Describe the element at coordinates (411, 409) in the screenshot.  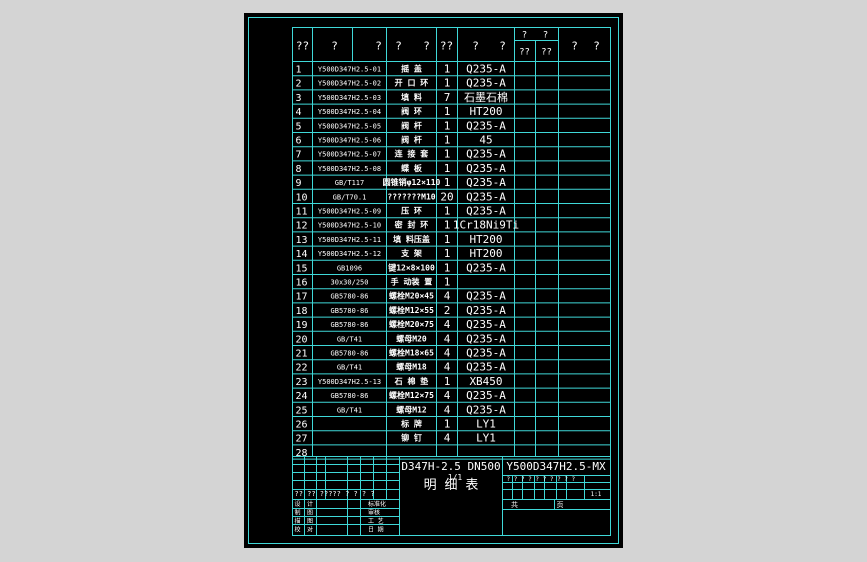
I see `row-name: 螺母M12` at that location.